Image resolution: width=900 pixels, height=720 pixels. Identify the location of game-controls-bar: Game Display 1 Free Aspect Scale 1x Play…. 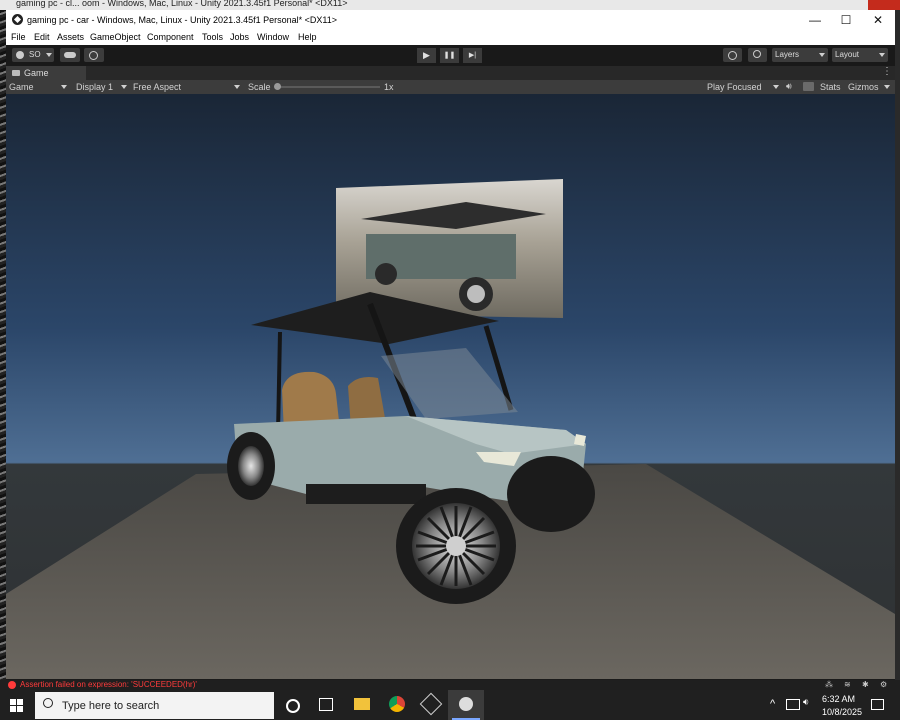
(450, 87).